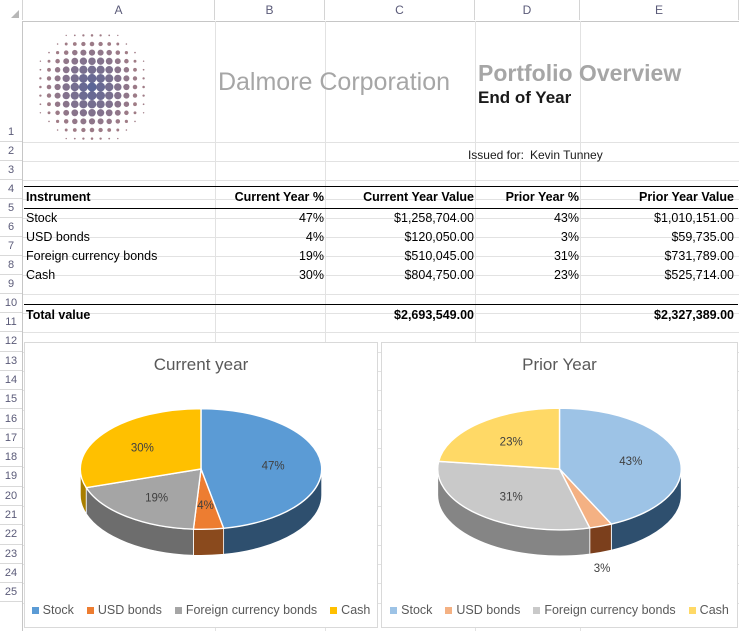 The width and height of the screenshot is (739, 631). What do you see at coordinates (11, 574) in the screenshot?
I see `row-header-24: 24` at bounding box center [11, 574].